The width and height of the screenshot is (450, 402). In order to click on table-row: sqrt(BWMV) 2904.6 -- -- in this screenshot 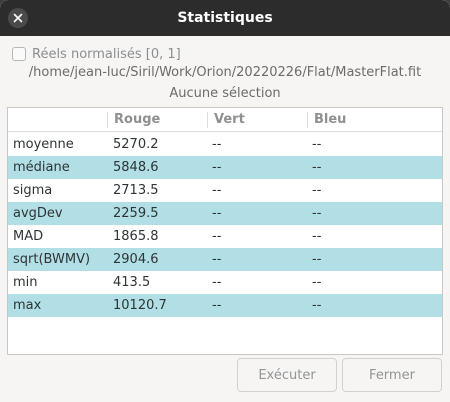, I will do `click(225, 259)`.